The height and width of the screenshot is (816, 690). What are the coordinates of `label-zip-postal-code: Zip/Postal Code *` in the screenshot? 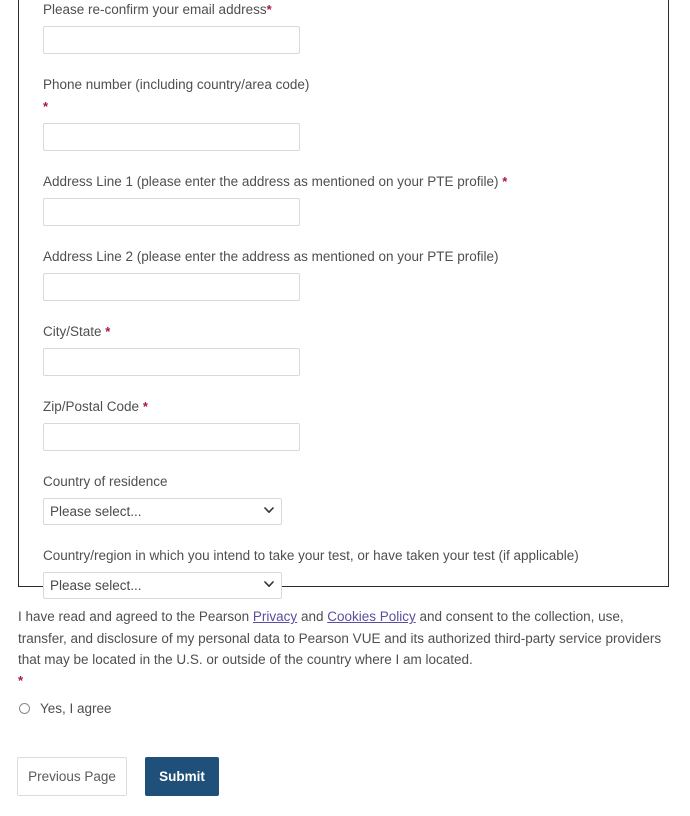 It's located at (343, 406).